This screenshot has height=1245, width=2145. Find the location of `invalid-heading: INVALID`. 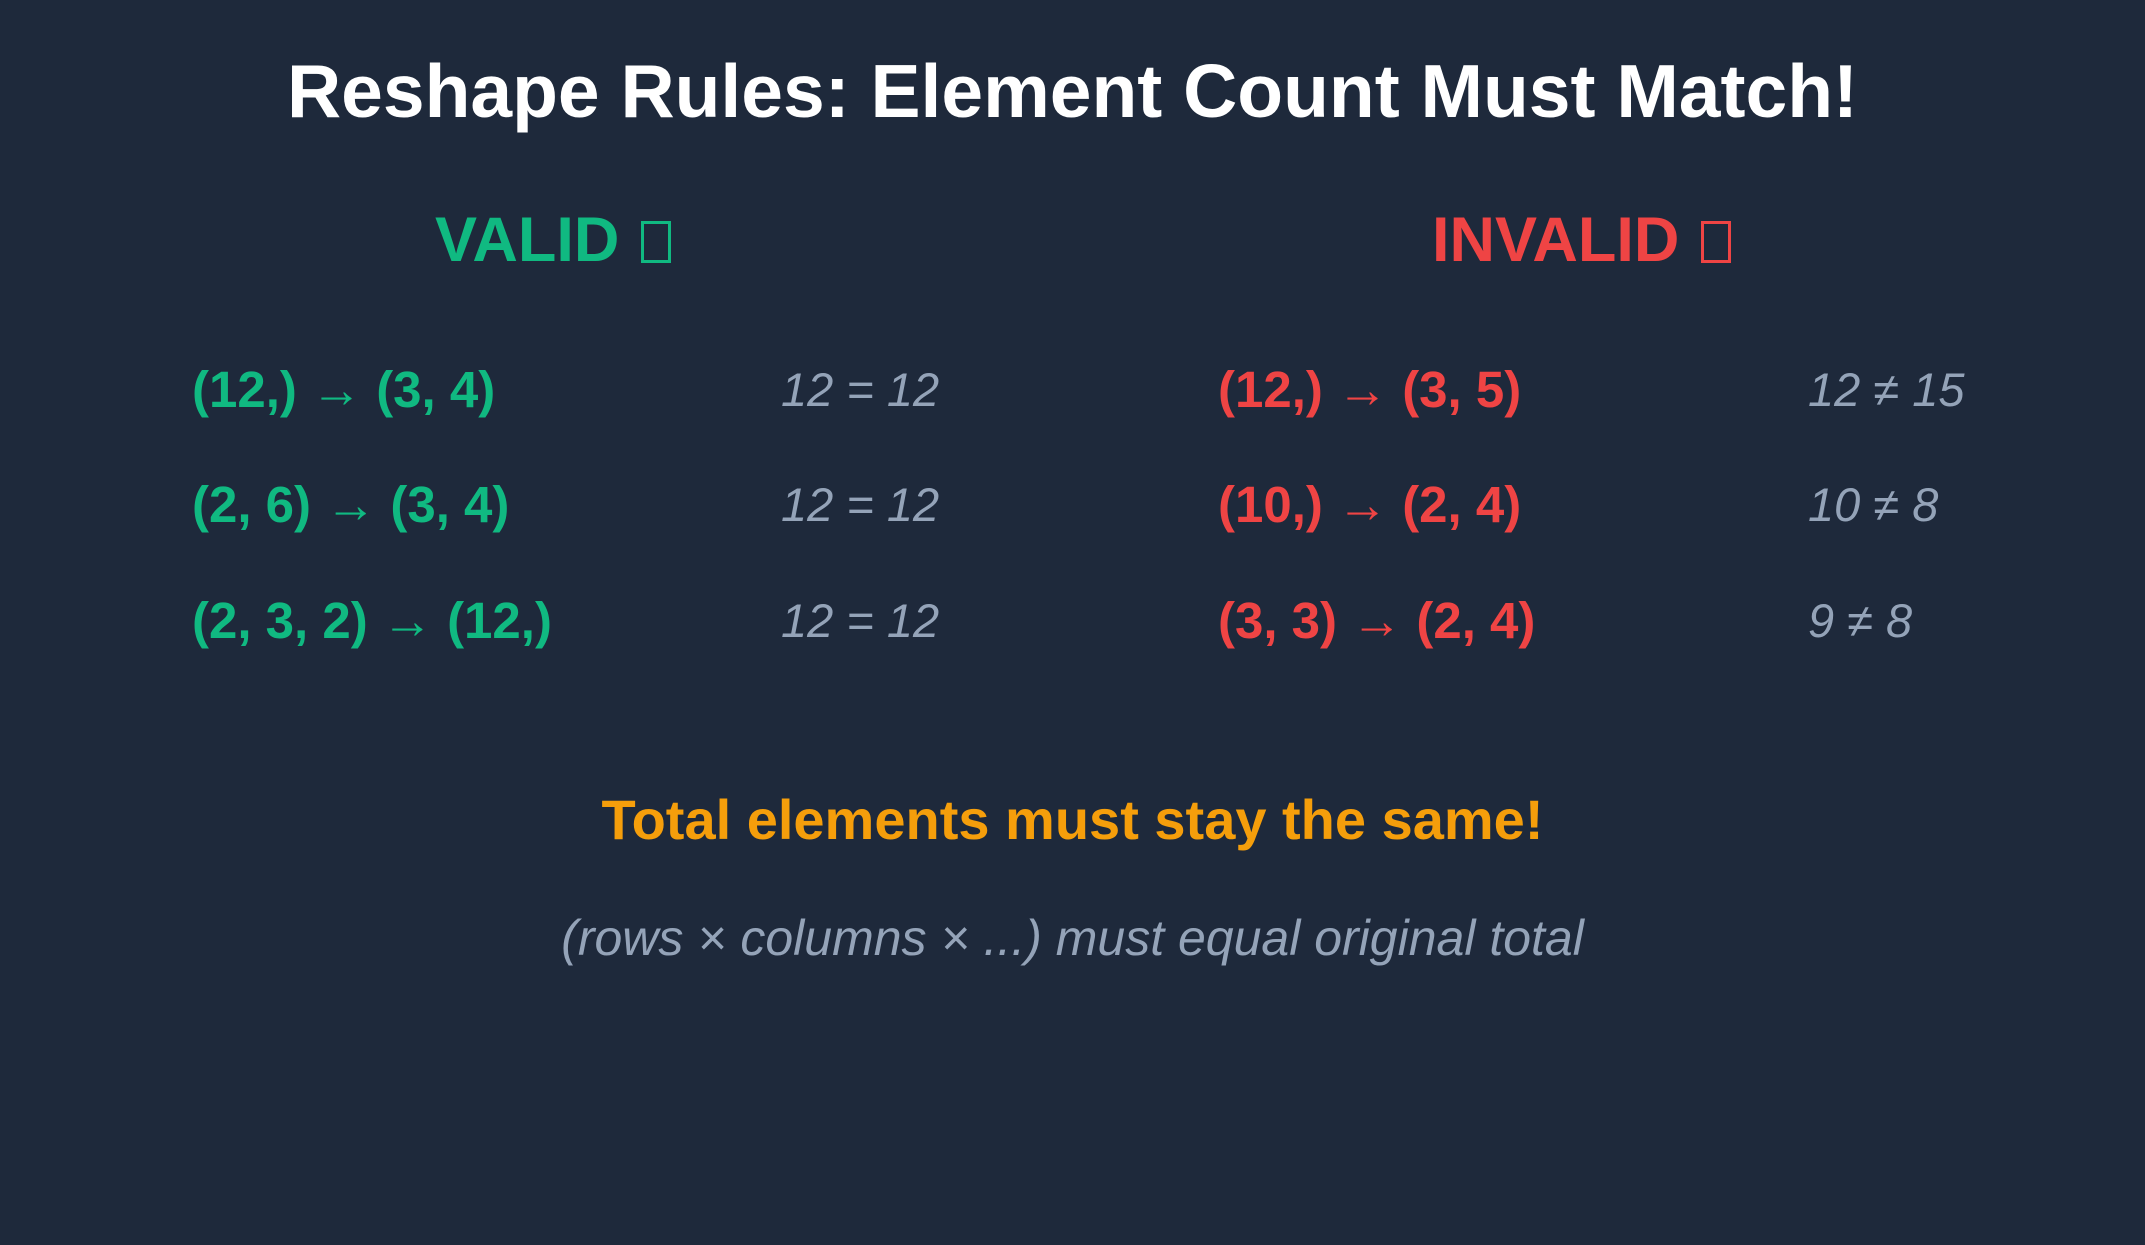

invalid-heading: INVALID is located at coordinates (1582, 240).